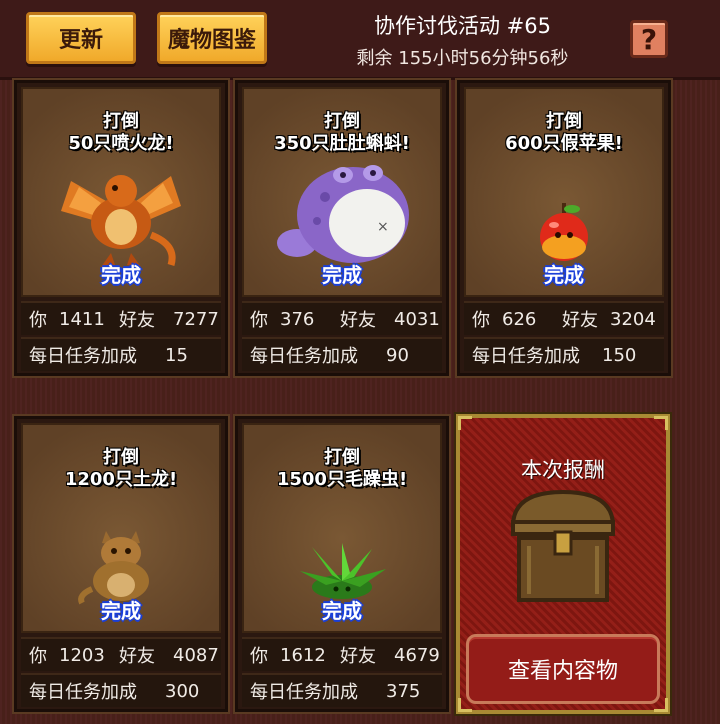 The height and width of the screenshot is (724, 720). What do you see at coordinates (342, 143) in the screenshot?
I see `quest-title-line2: 350只肚肚蝌蚪!` at bounding box center [342, 143].